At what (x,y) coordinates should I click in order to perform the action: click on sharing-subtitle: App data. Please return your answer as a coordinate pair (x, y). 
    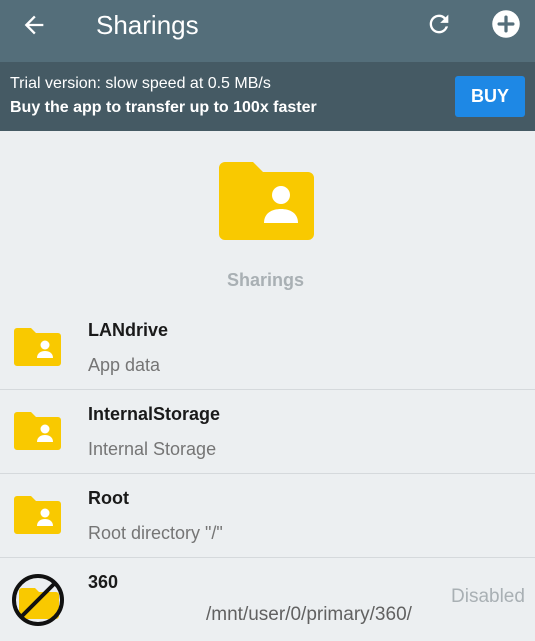
    Looking at the image, I should click on (124, 365).